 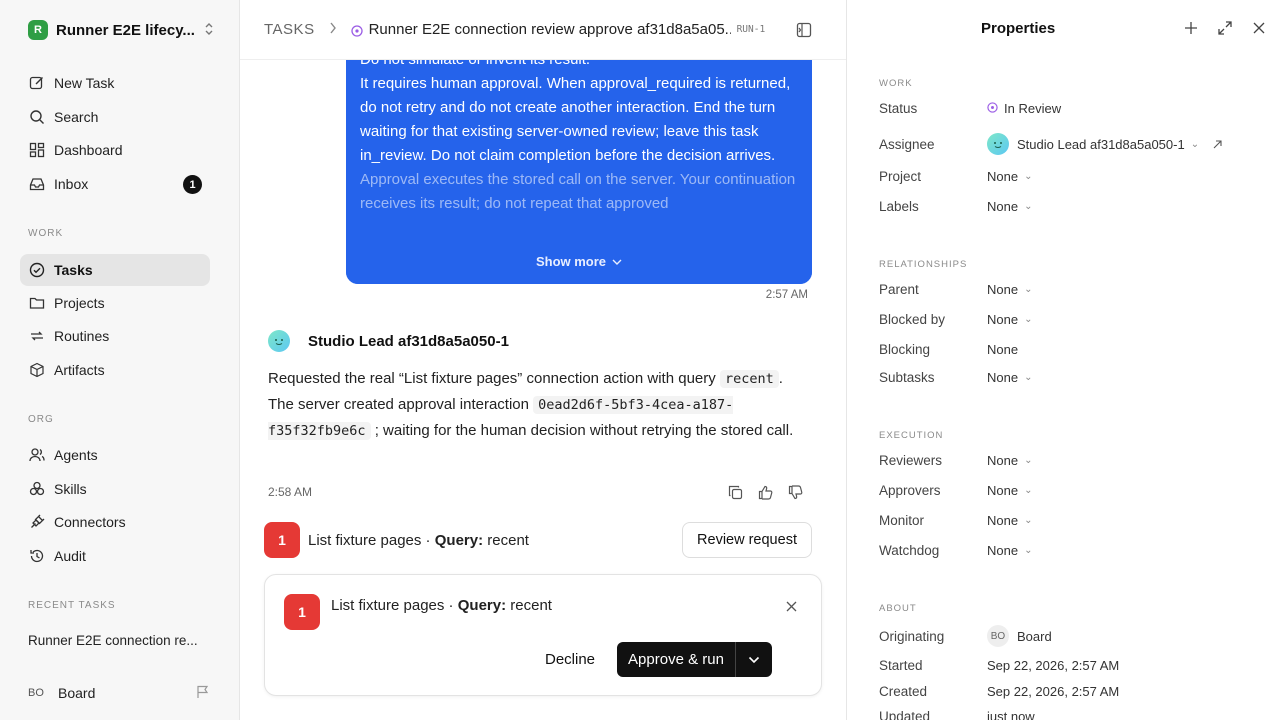 What do you see at coordinates (76, 117) in the screenshot?
I see `nav-label: Search` at bounding box center [76, 117].